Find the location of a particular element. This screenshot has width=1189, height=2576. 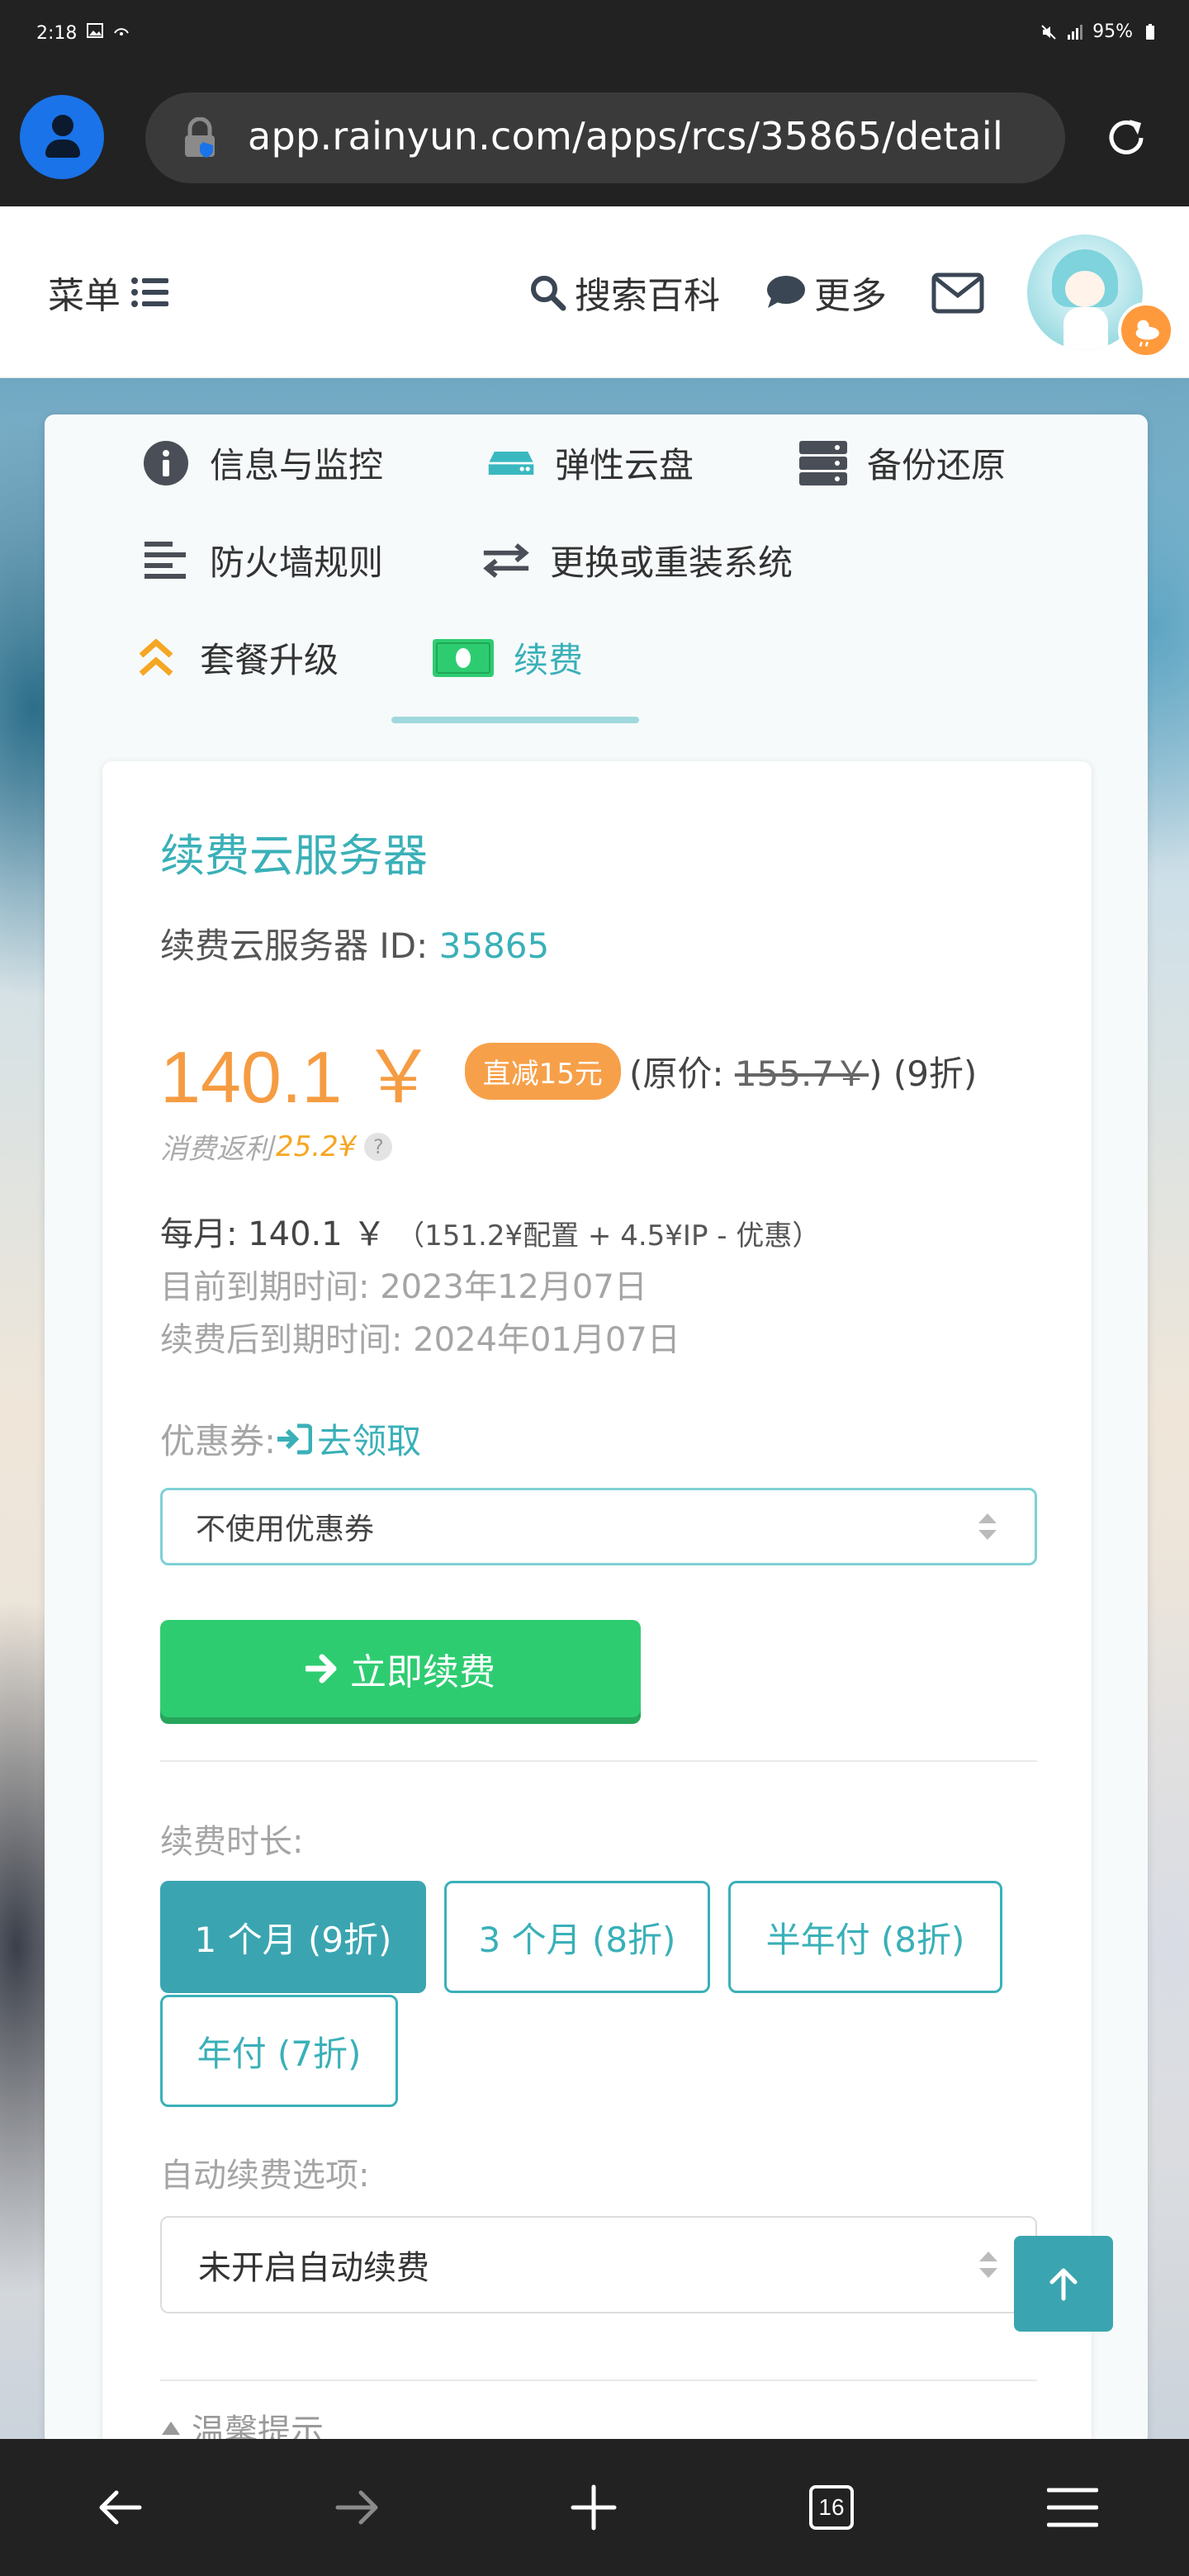

duration-option-year: 年付 (7折) is located at coordinates (279, 2051).